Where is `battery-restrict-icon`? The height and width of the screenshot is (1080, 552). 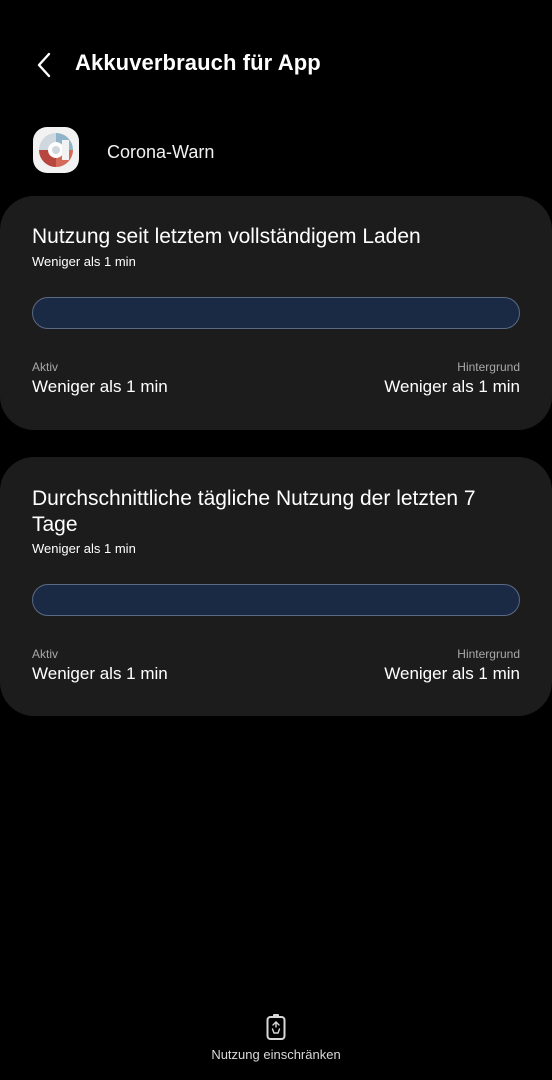 battery-restrict-icon is located at coordinates (276, 1027).